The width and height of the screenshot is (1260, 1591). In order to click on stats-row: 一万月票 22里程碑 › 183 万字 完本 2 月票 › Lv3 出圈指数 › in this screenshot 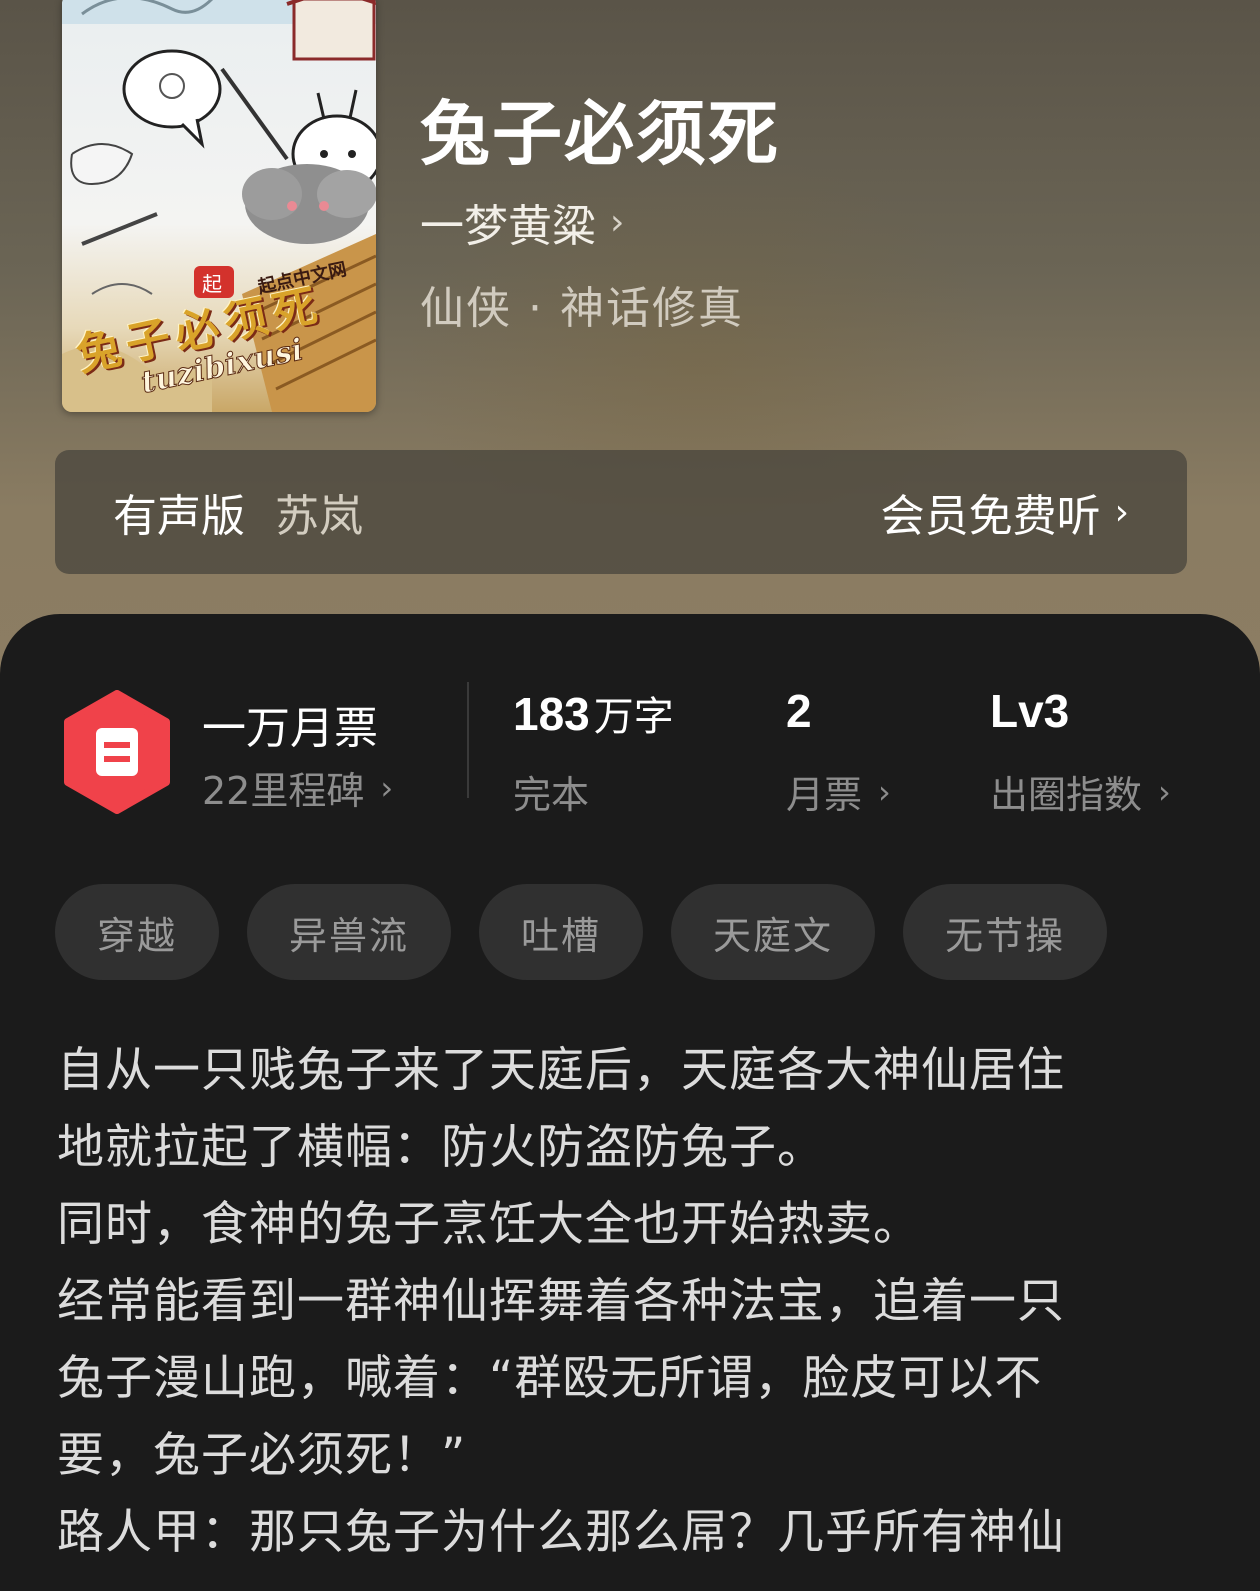, I will do `click(630, 724)`.